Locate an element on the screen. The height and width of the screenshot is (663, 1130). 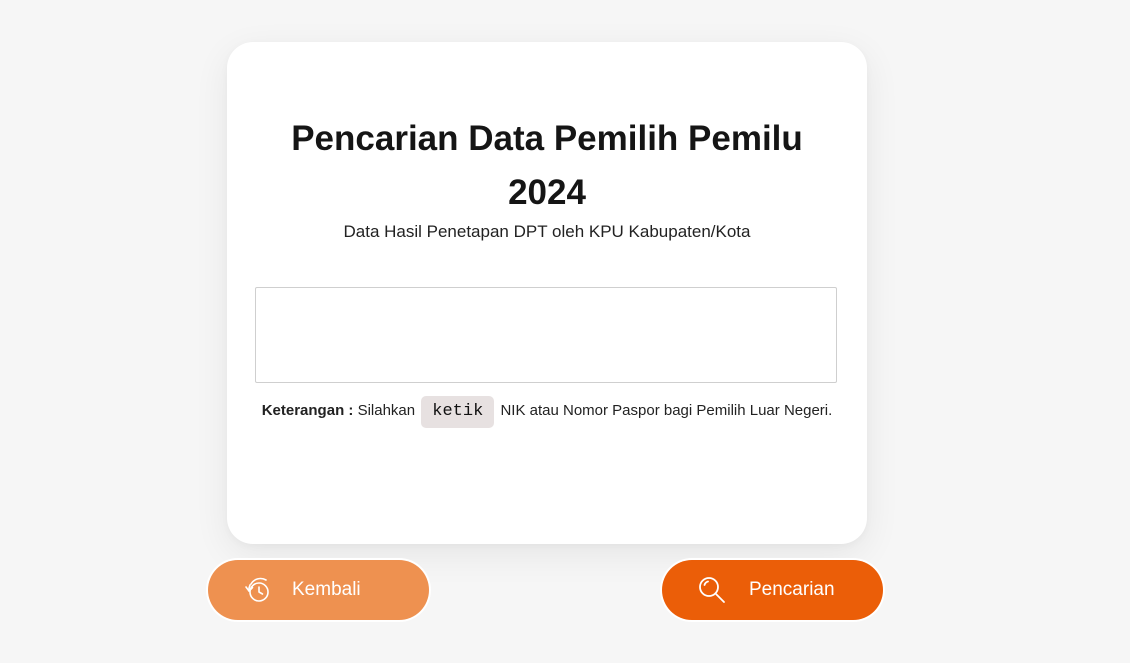
hint-text-before: Silahkan is located at coordinates (386, 410).